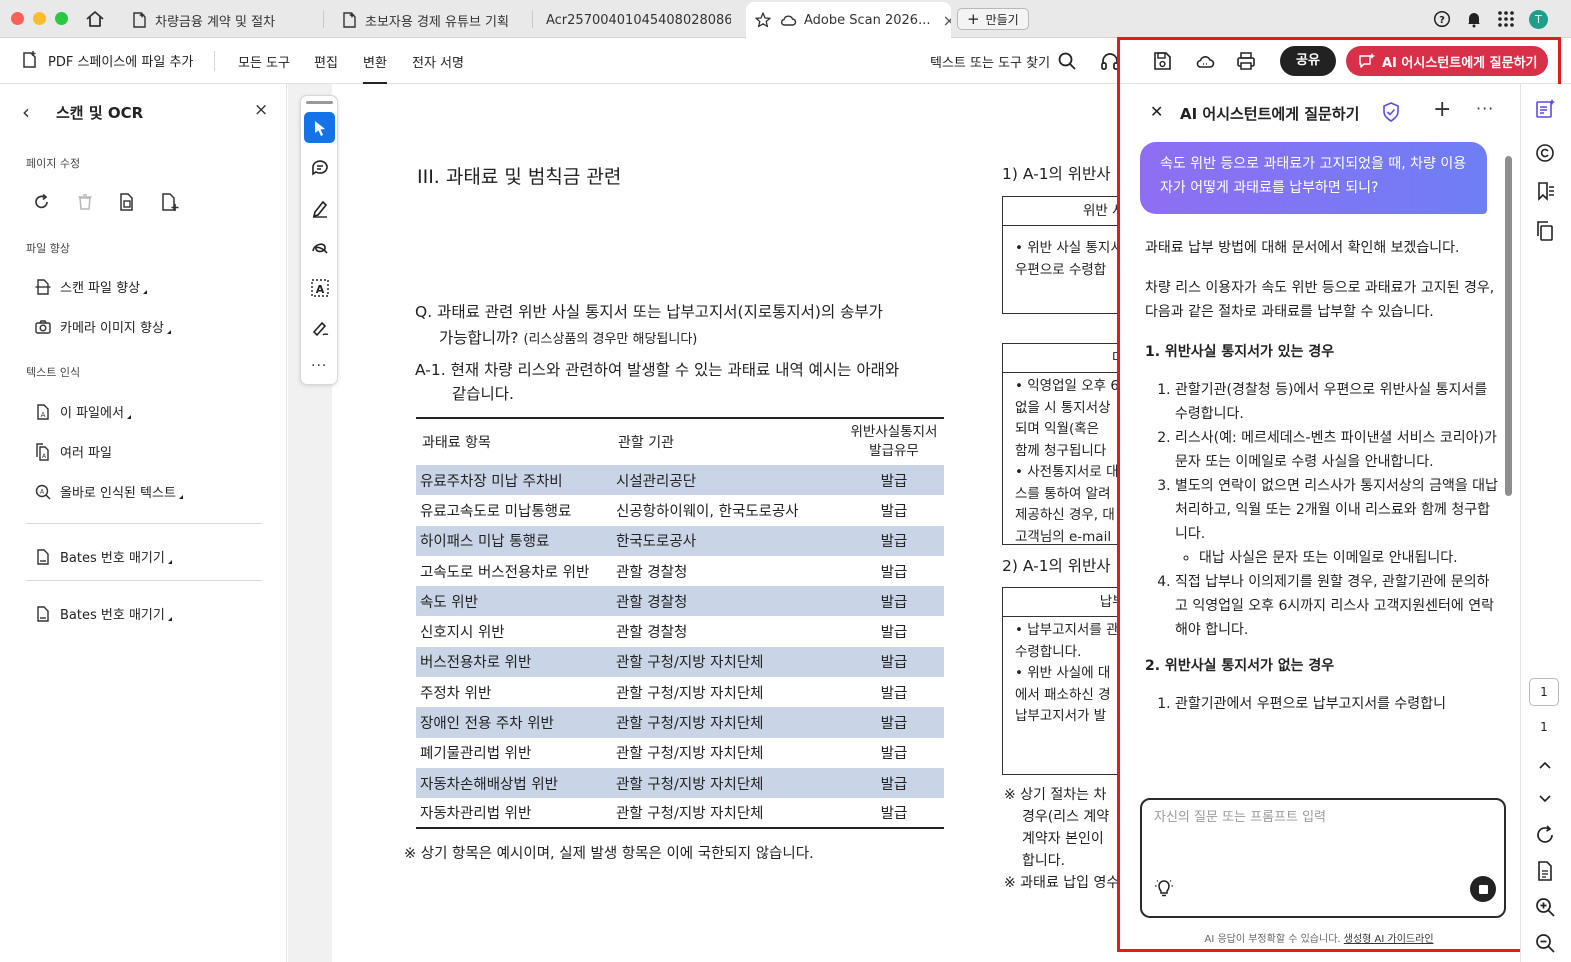  What do you see at coordinates (1057, 429) in the screenshot?
I see `box-text-line: 되며 익월(혹은` at bounding box center [1057, 429].